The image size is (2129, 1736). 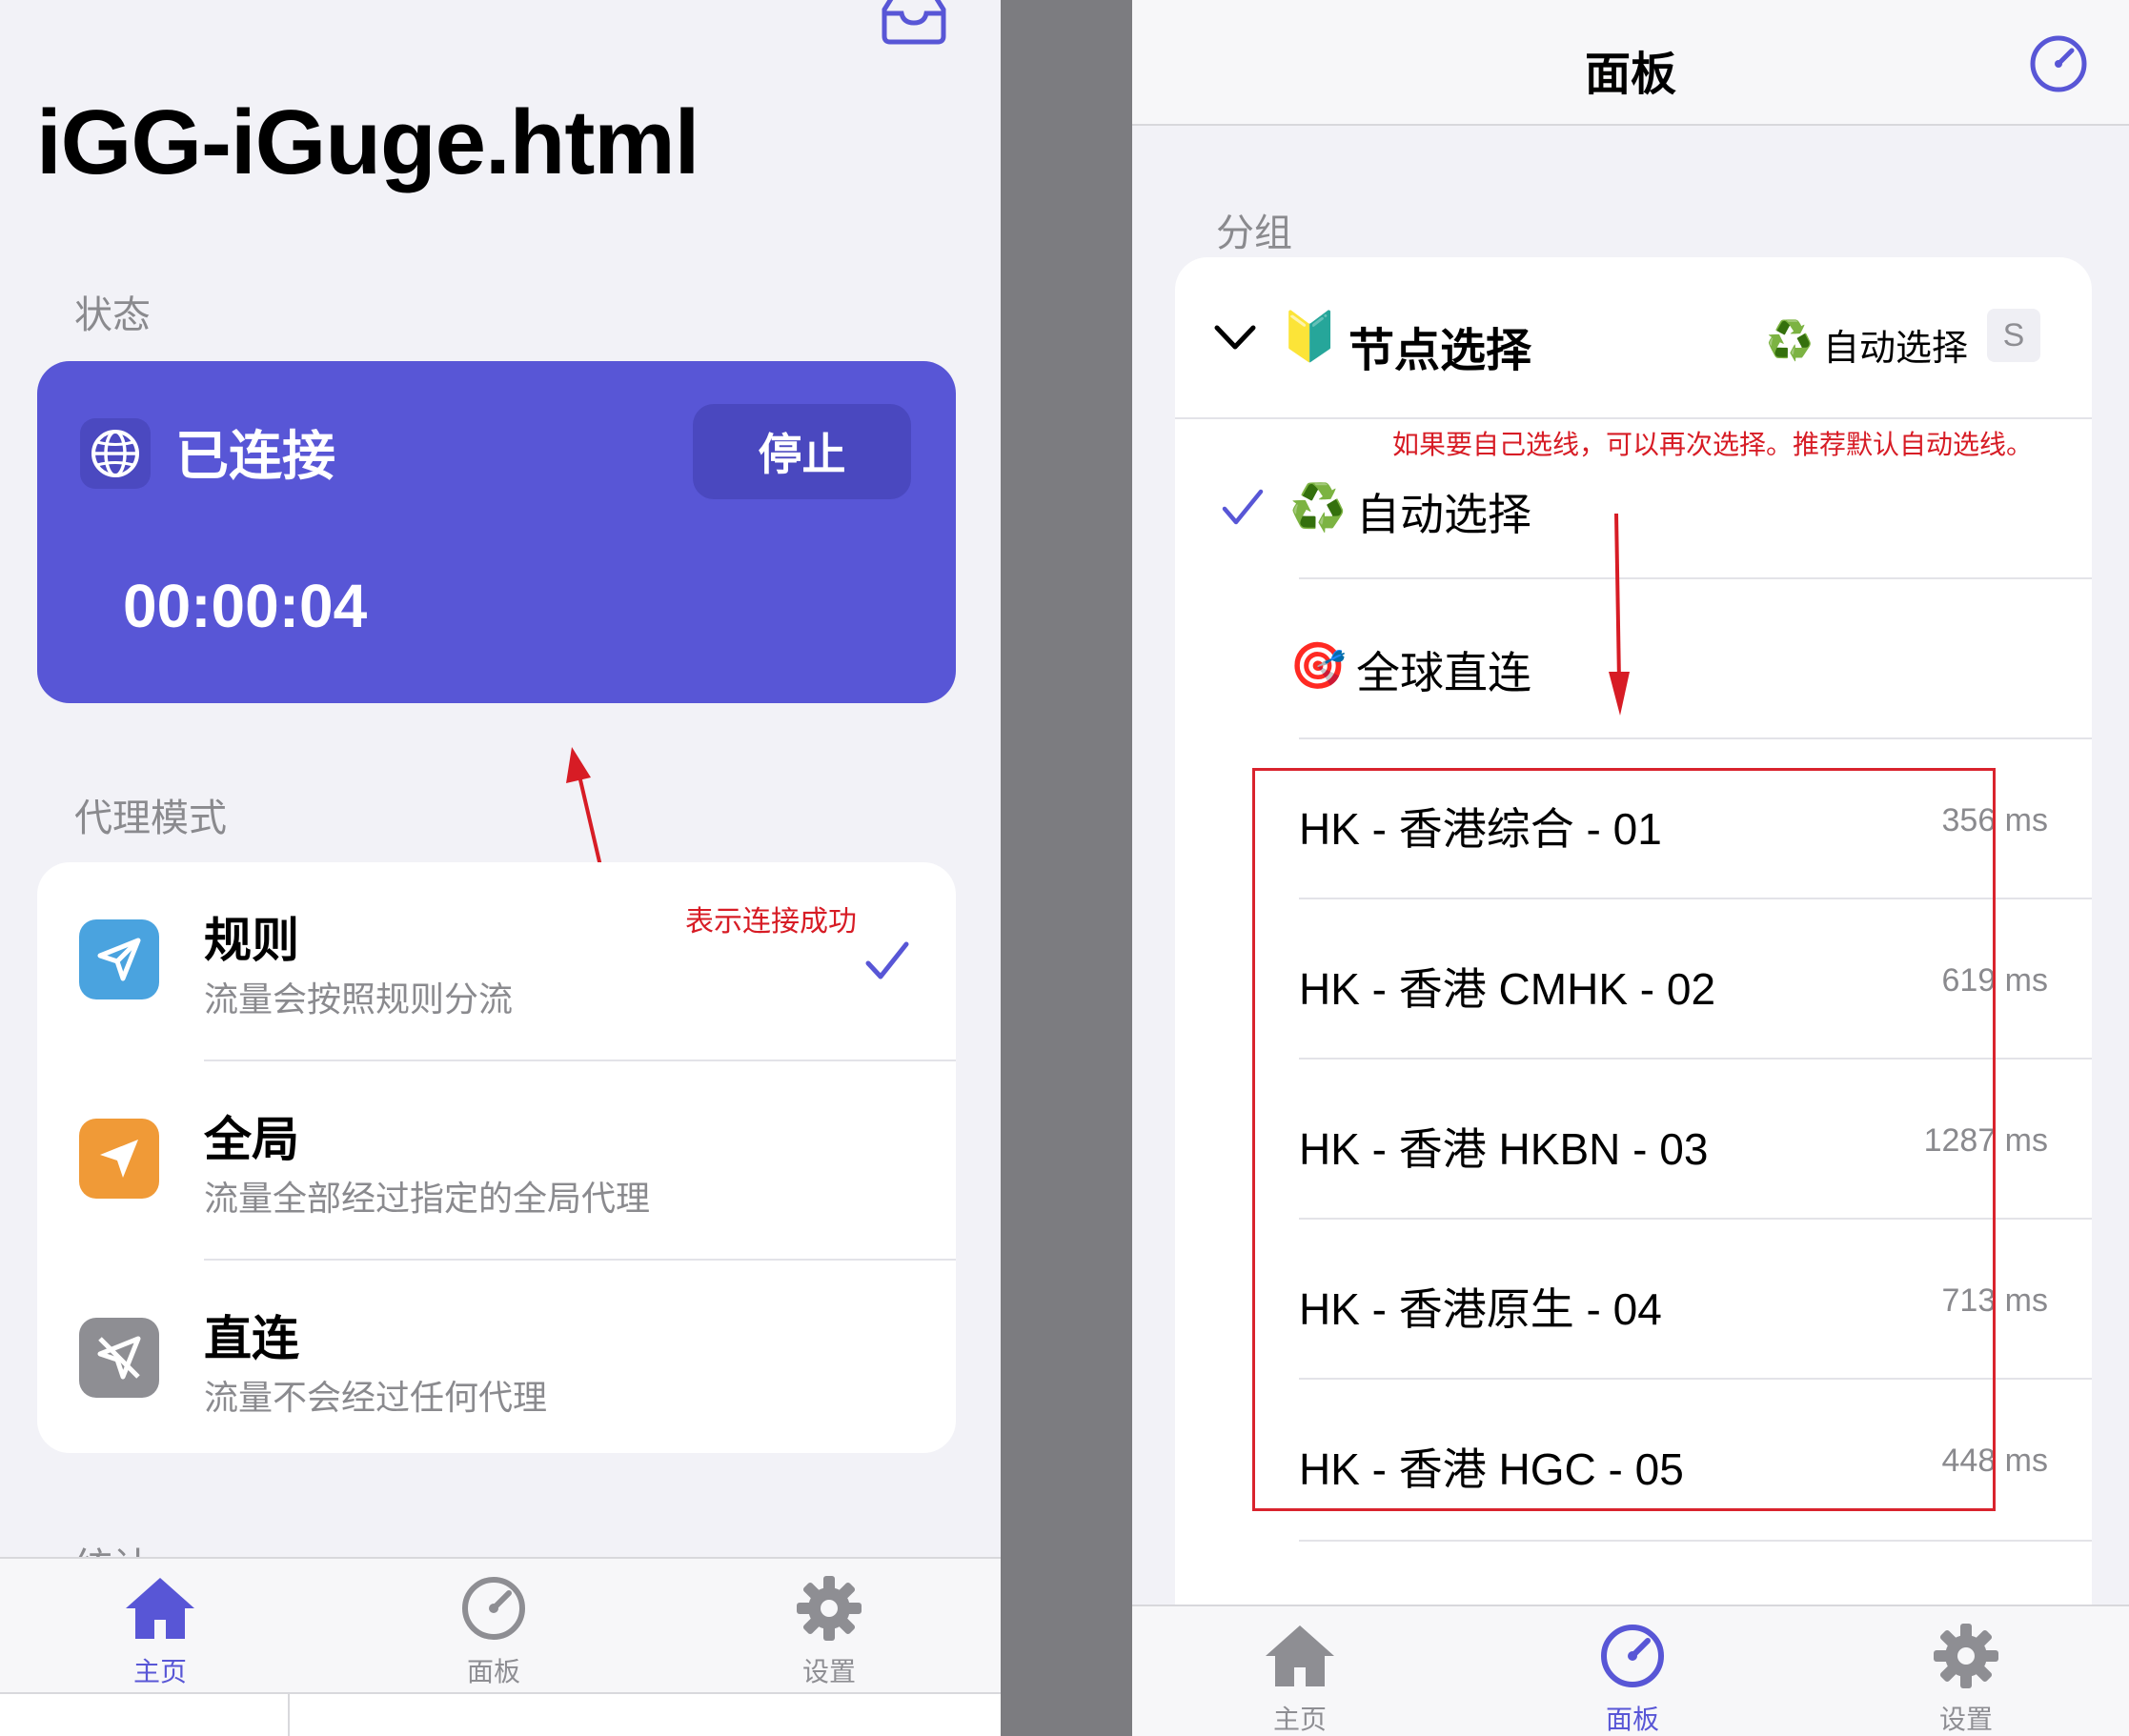 What do you see at coordinates (1318, 666) in the screenshot?
I see `target-icon: 🎯` at bounding box center [1318, 666].